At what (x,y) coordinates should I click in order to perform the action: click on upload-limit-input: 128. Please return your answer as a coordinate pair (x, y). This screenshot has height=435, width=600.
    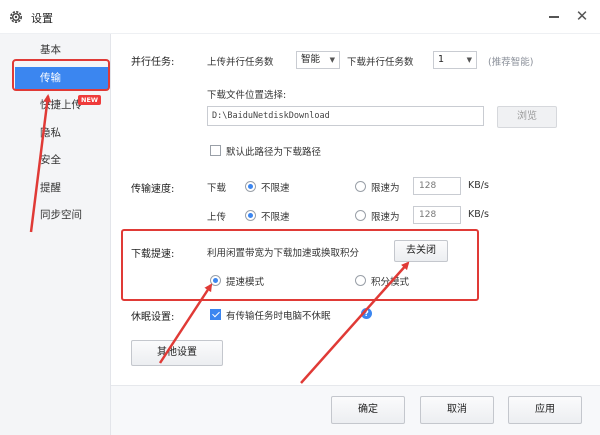
    Looking at the image, I should click on (437, 215).